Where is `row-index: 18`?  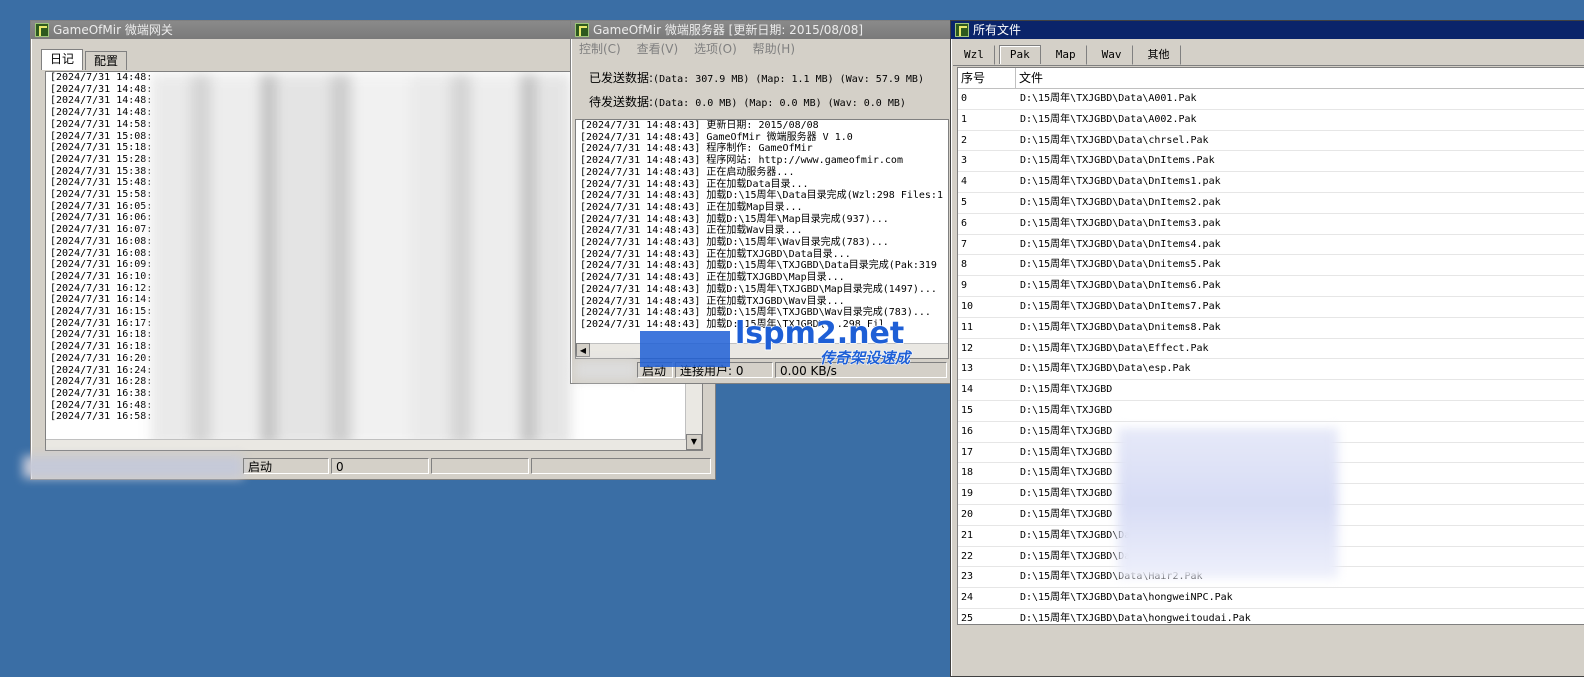 row-index: 18 is located at coordinates (967, 473).